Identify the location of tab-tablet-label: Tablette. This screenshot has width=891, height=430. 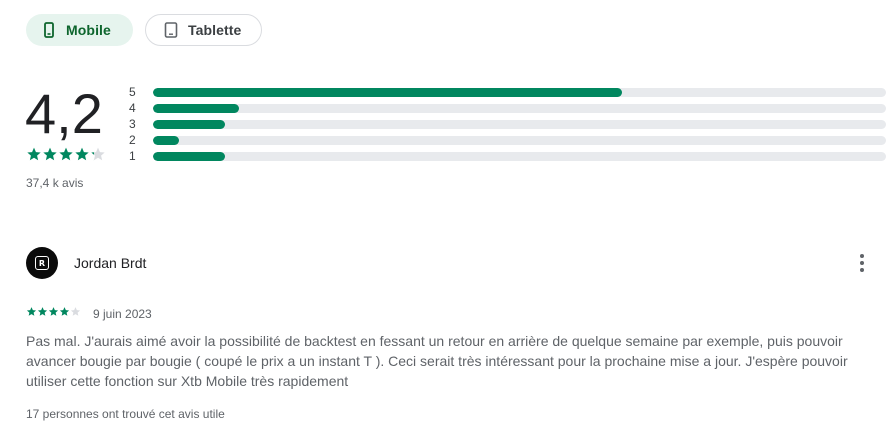
(215, 30).